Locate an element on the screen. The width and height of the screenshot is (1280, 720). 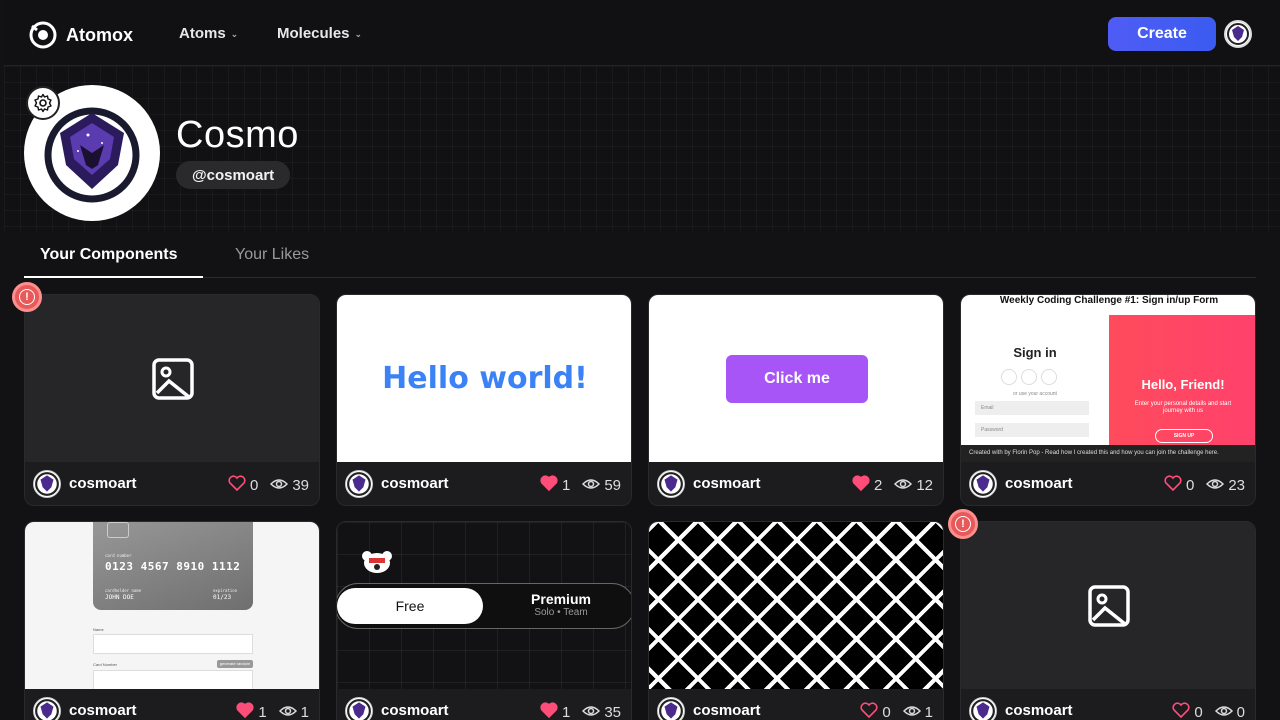
views-count: 39 is located at coordinates (300, 485).